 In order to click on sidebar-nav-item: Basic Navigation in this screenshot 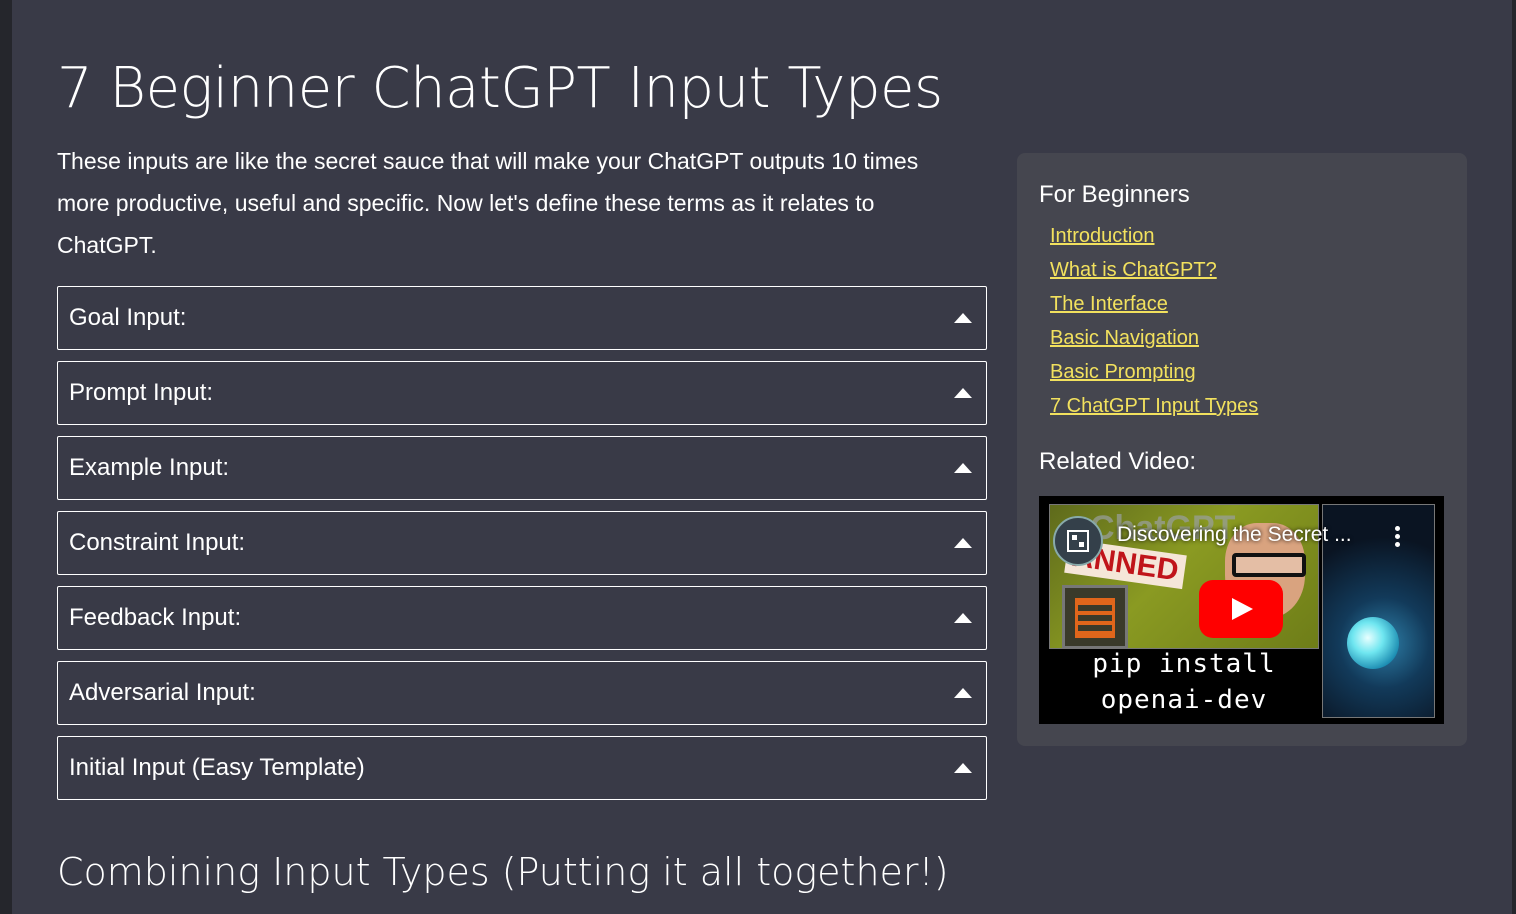, I will do `click(1154, 342)`.